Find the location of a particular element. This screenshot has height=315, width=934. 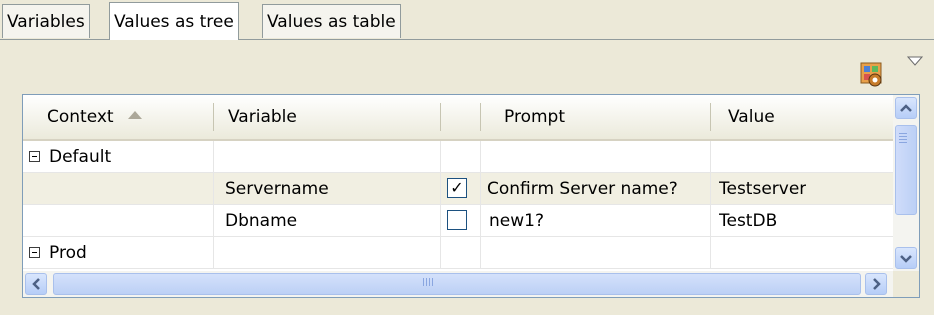

prompt-cell: new1? is located at coordinates (516, 221).